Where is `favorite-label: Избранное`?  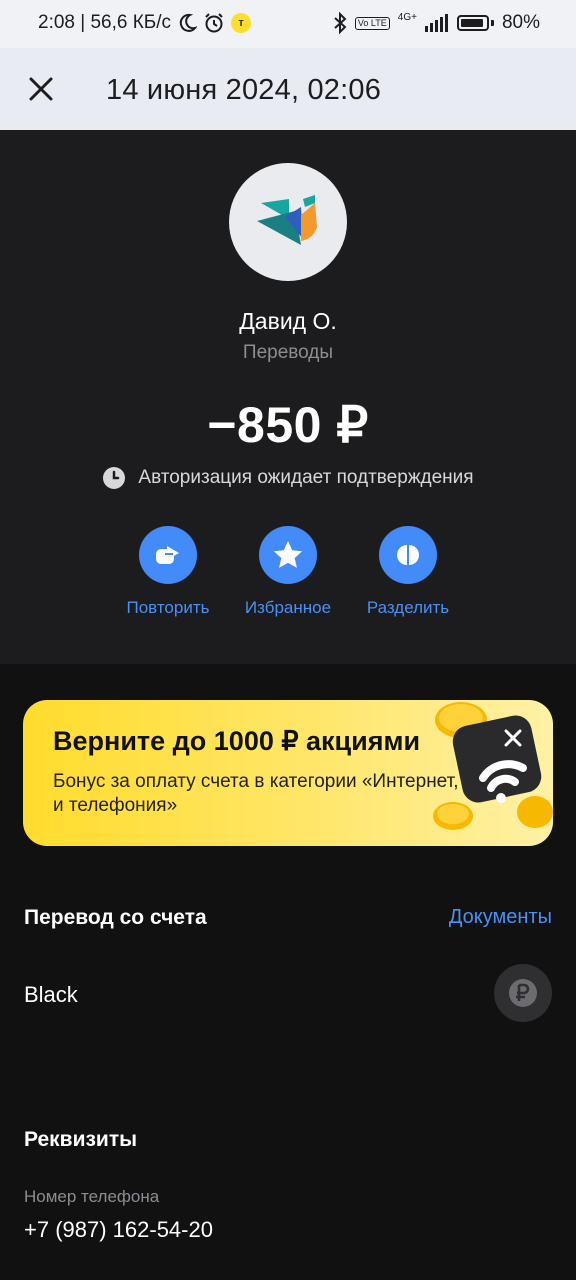
favorite-label: Избранное is located at coordinates (288, 607).